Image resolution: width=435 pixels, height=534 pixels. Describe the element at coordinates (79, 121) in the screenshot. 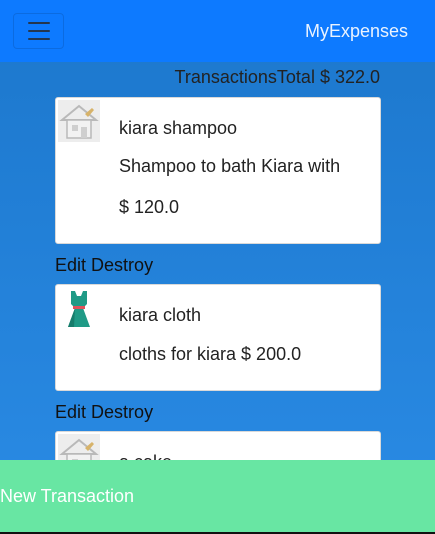

I see `house-icon` at that location.